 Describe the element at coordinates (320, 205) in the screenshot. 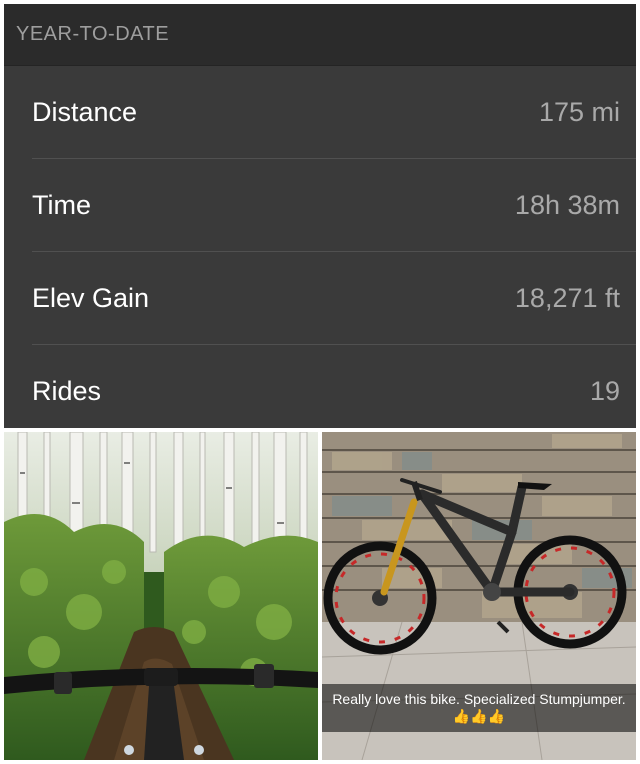

I see `stat-row-time: Time 18h 38m` at that location.